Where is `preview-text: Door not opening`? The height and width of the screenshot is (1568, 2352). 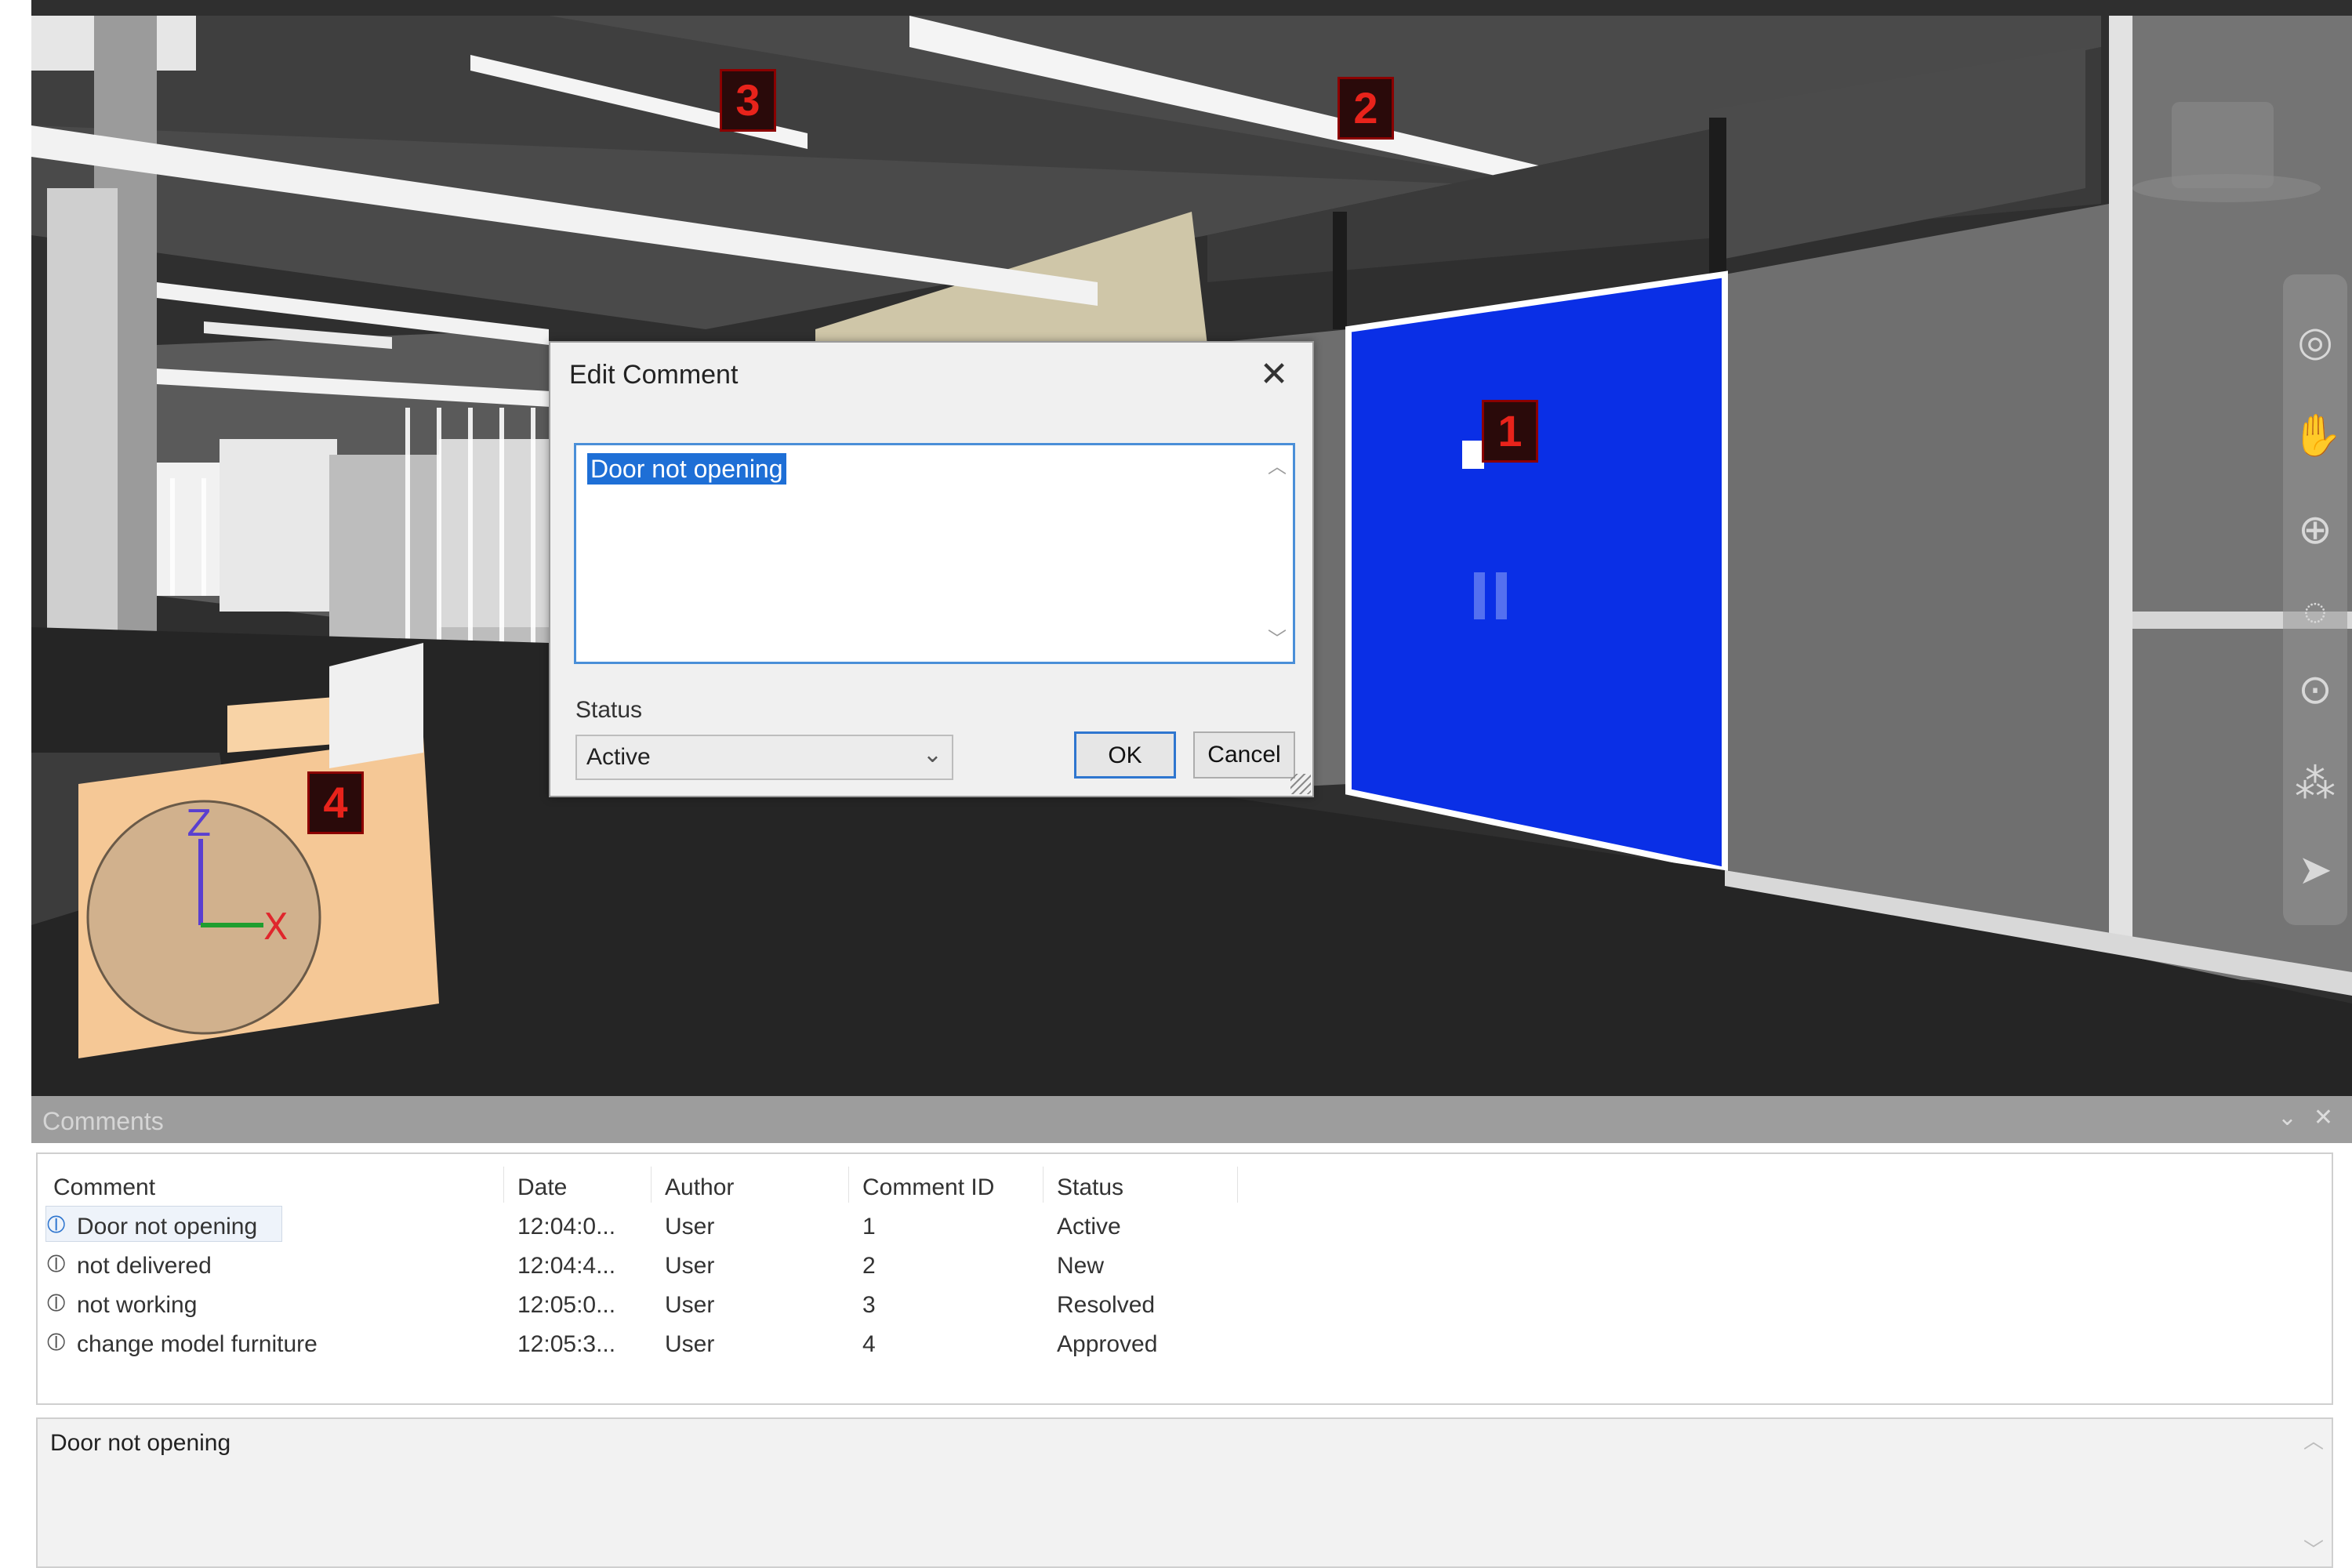 preview-text: Door not opening is located at coordinates (140, 1443).